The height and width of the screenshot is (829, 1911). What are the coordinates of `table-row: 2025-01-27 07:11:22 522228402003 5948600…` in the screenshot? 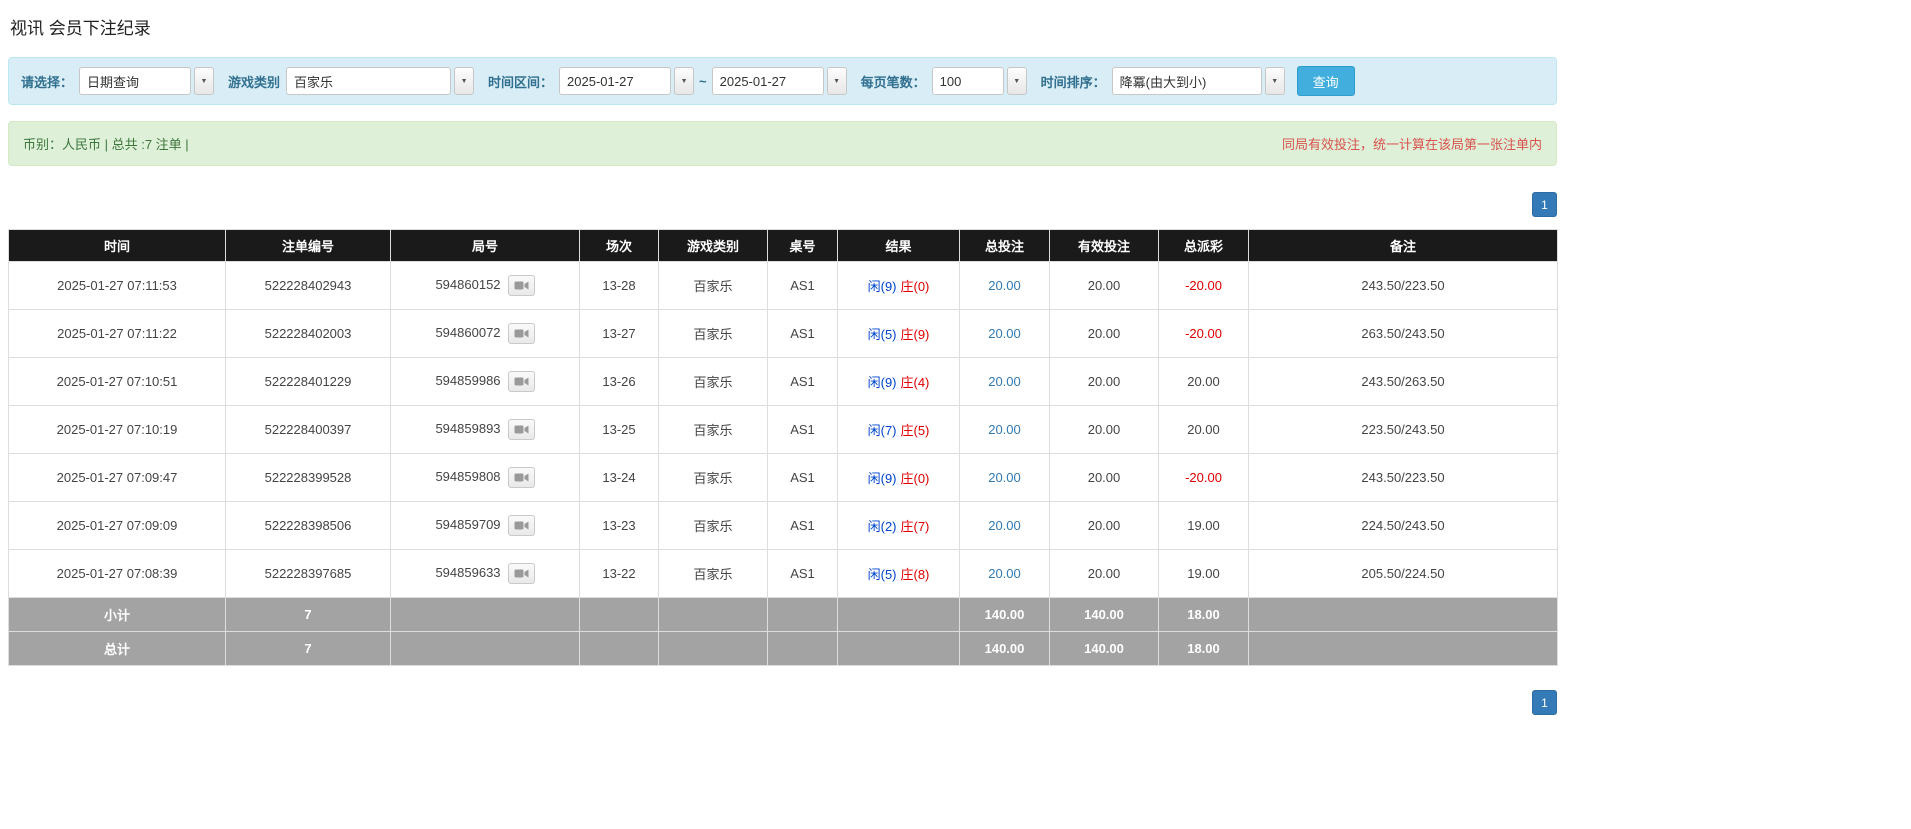 It's located at (783, 333).